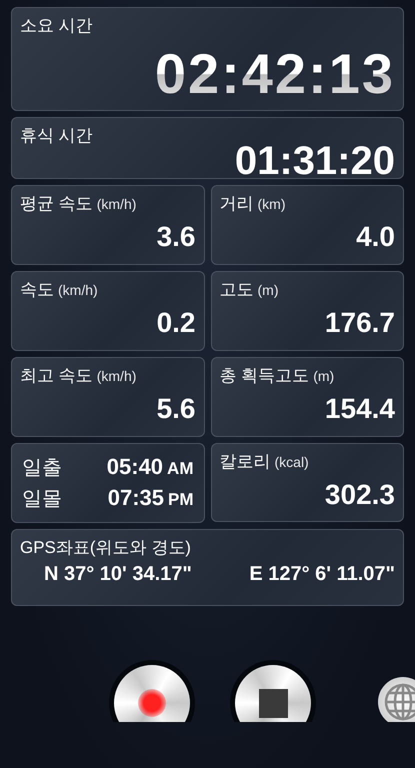 This screenshot has height=768, width=415. Describe the element at coordinates (359, 409) in the screenshot. I see `stat-value: 154.4` at that location.